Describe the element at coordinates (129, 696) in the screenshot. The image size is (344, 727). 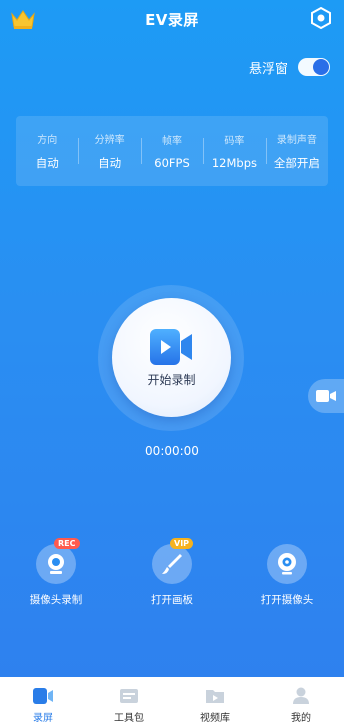
I see `toolkit-icon` at that location.